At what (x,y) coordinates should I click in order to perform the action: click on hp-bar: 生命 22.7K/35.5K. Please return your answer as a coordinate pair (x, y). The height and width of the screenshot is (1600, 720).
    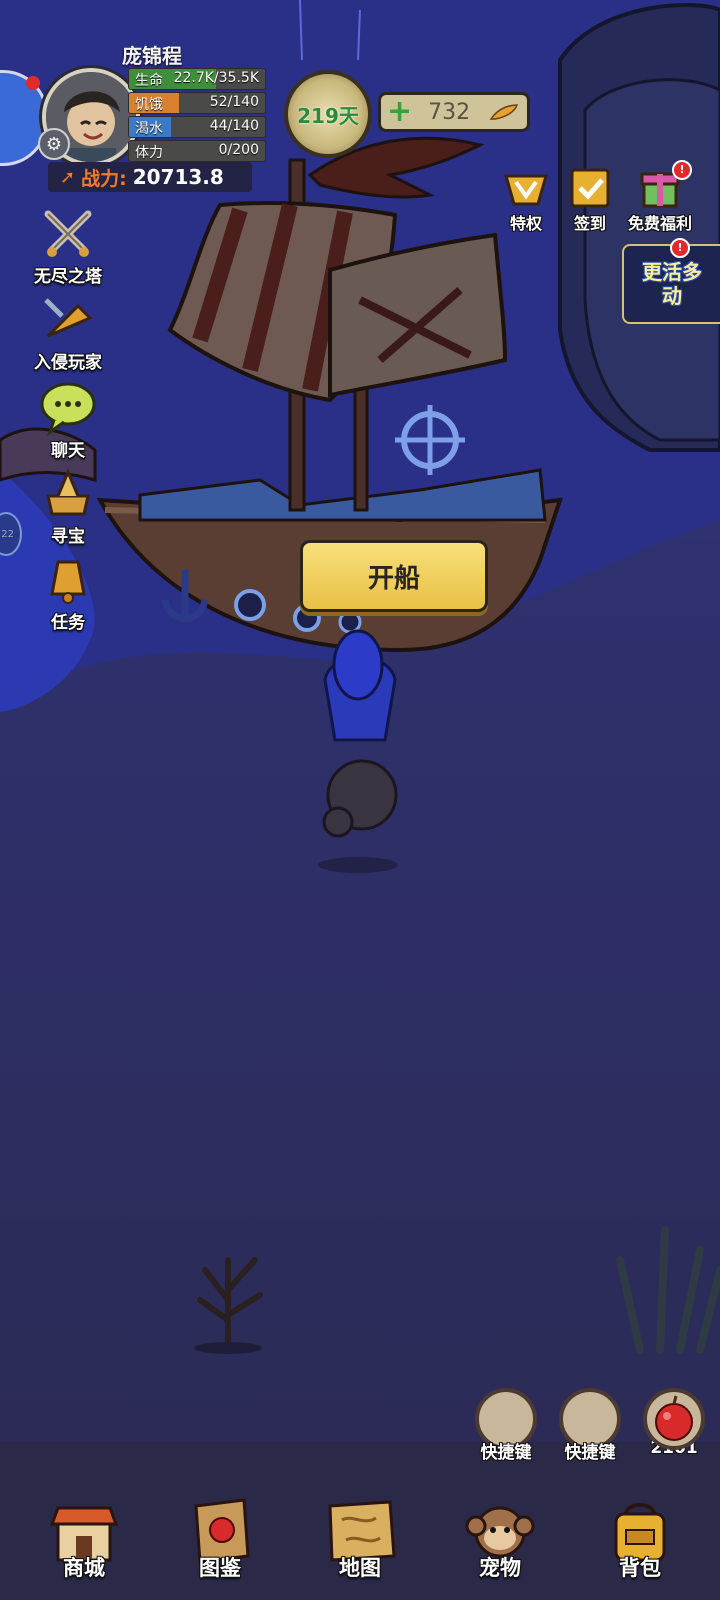
    Looking at the image, I should click on (197, 79).